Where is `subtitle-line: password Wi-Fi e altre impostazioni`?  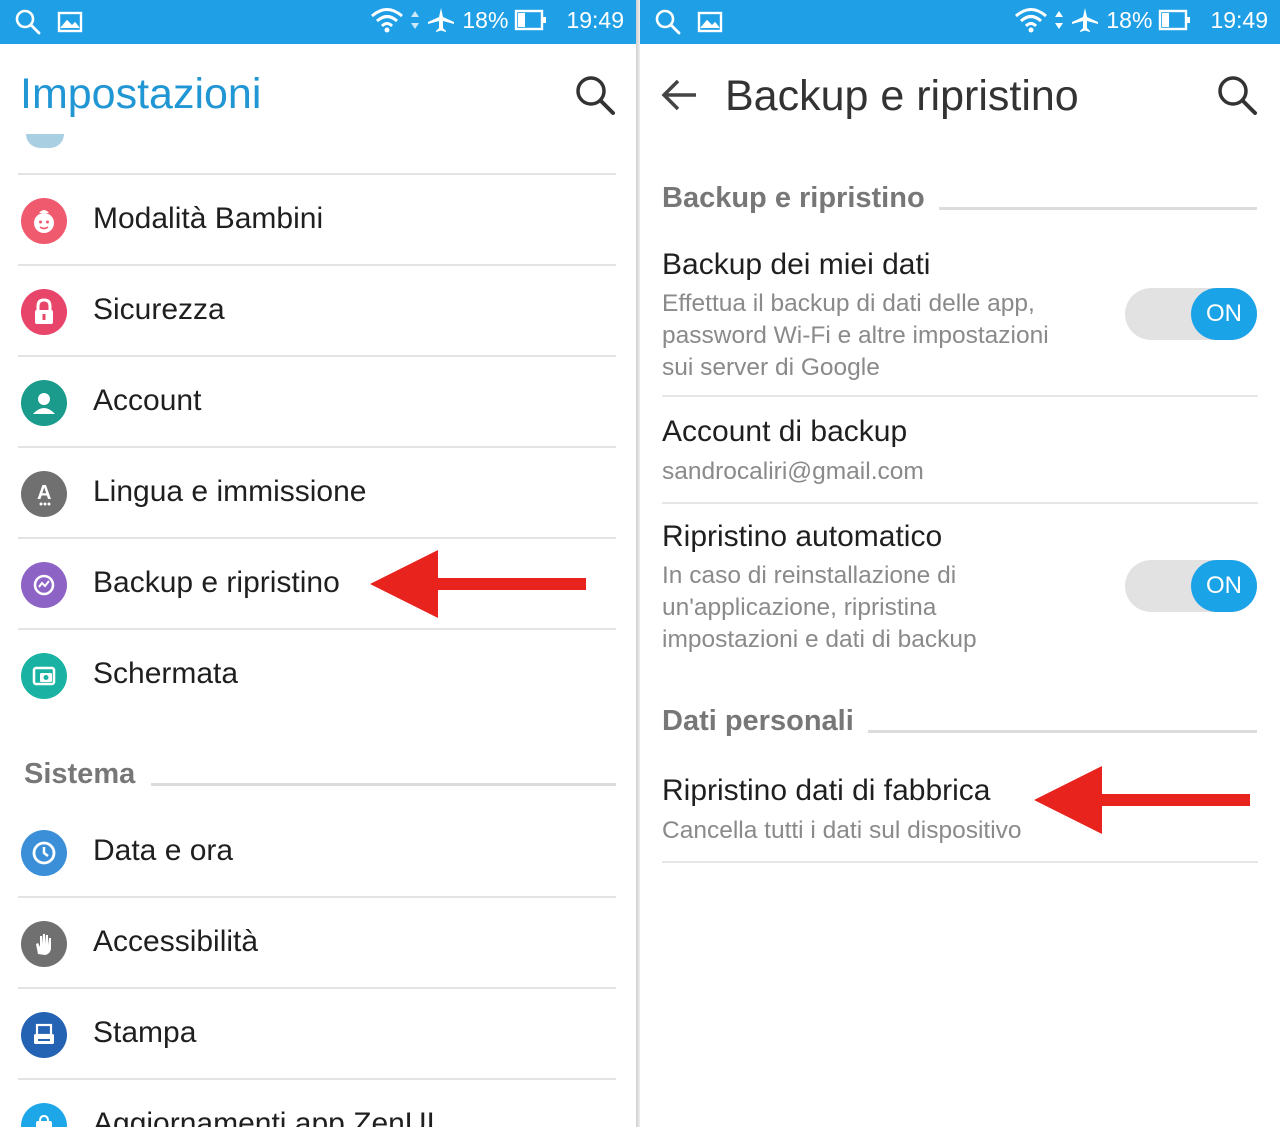 subtitle-line: password Wi-Fi e altre impostazioni is located at coordinates (855, 335).